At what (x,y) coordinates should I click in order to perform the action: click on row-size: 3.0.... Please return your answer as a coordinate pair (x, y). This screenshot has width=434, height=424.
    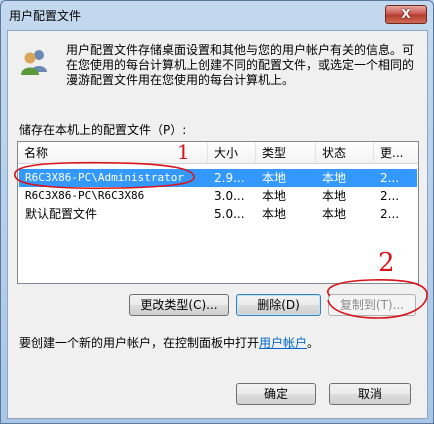
    Looking at the image, I should click on (229, 196).